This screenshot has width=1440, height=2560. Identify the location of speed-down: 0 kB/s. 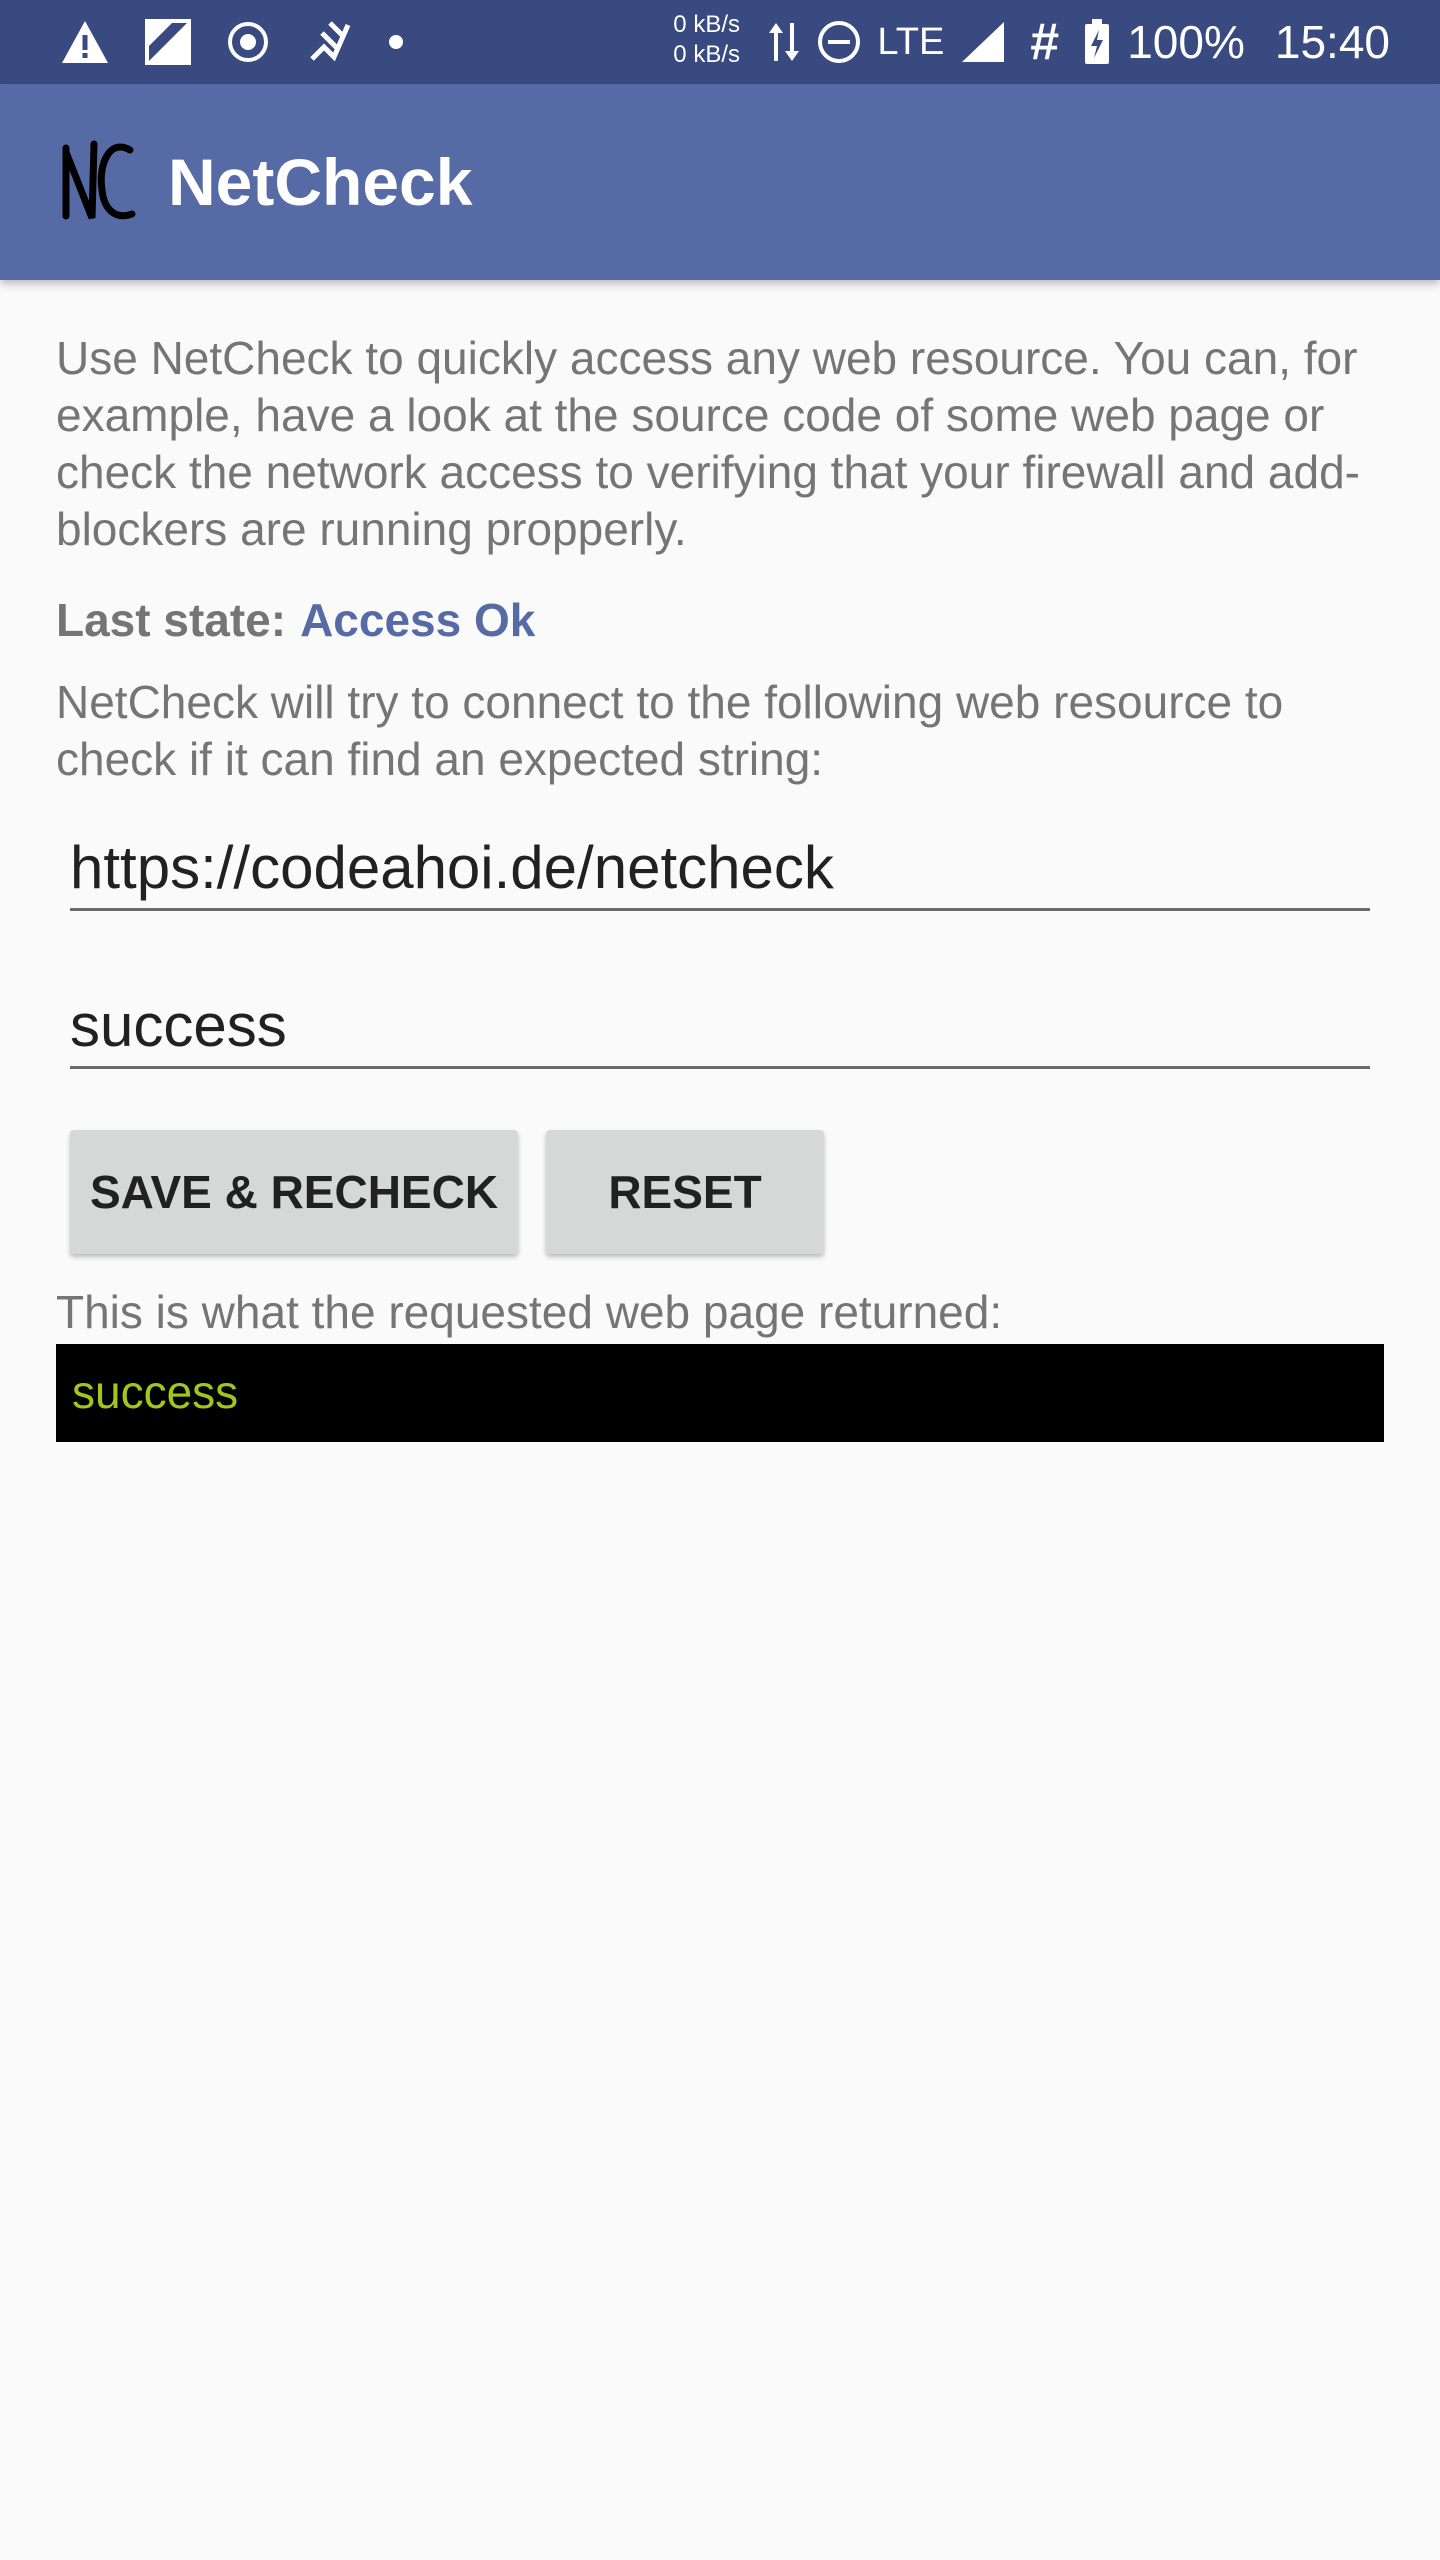
(706, 54).